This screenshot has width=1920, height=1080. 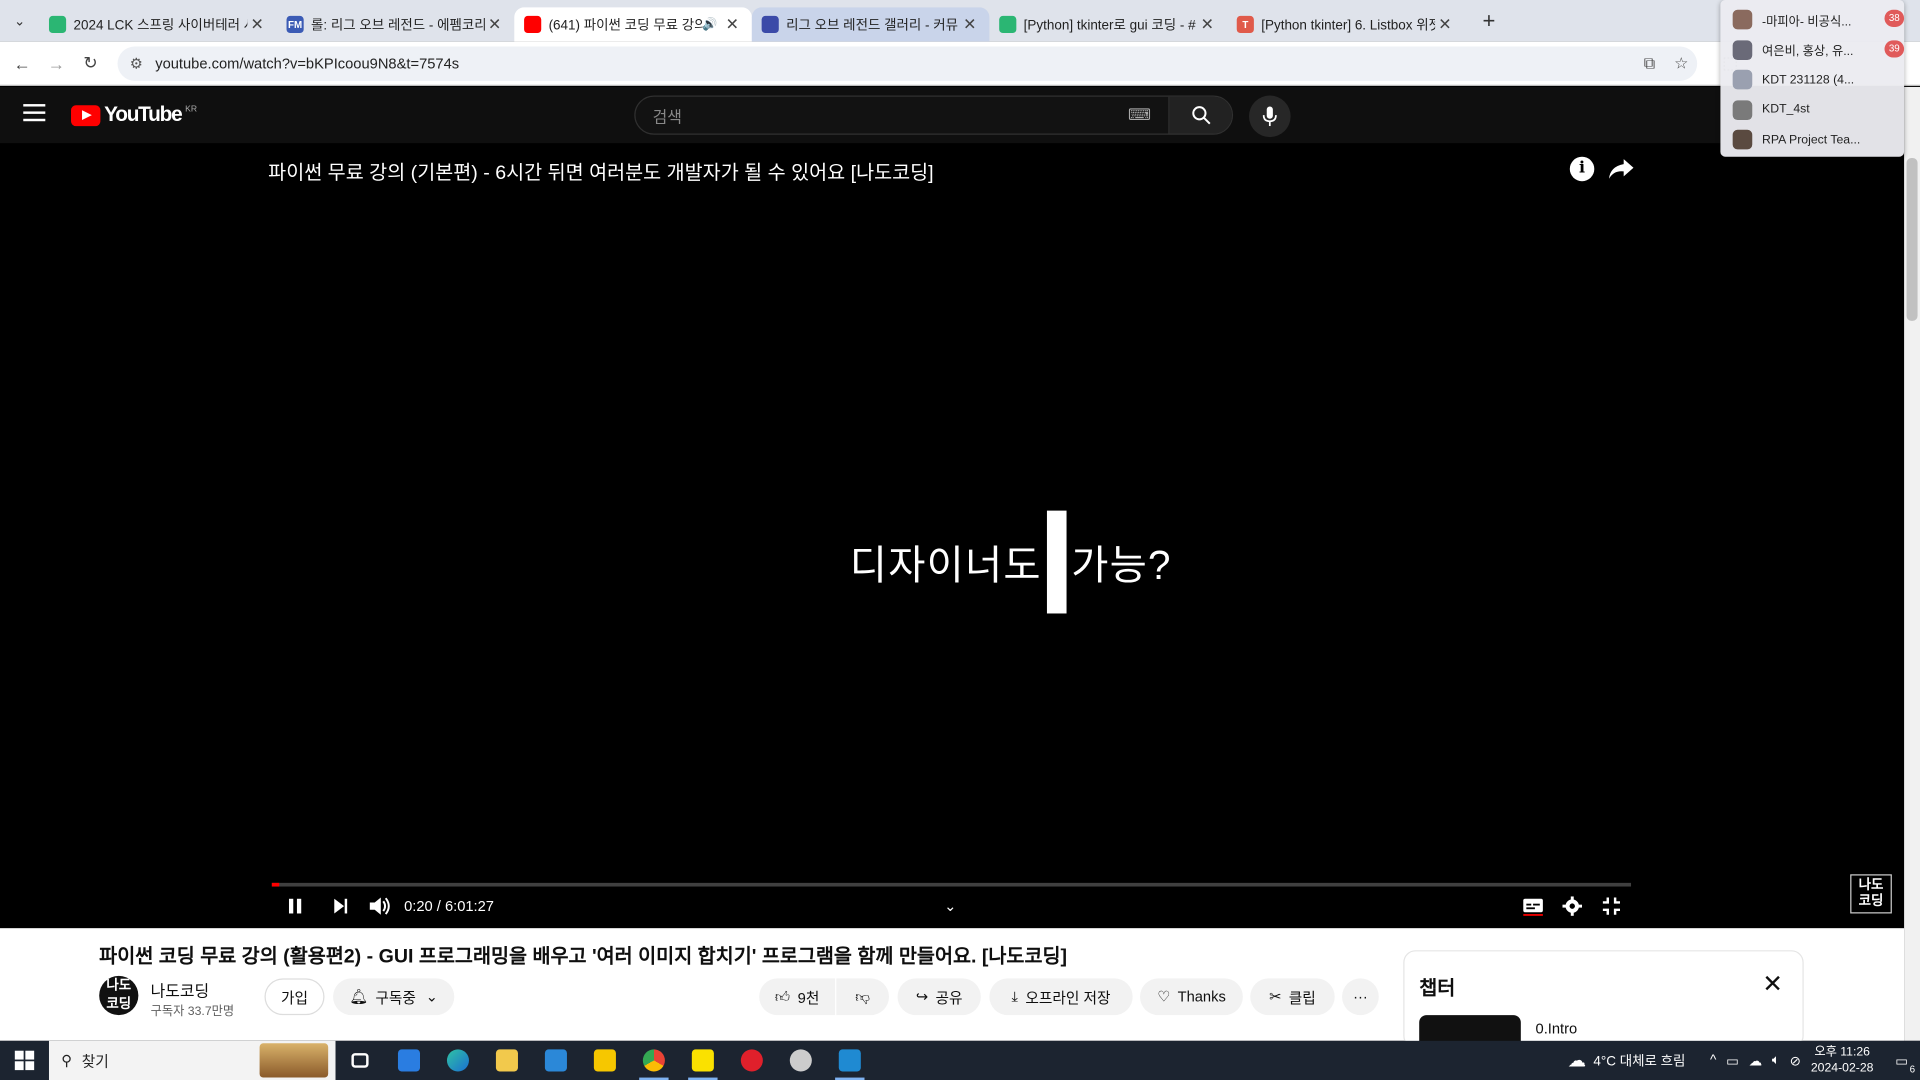 I want to click on browser-tab: T [Python tkinter] 6. Listbox 위젯 ✕, so click(x=1346, y=24).